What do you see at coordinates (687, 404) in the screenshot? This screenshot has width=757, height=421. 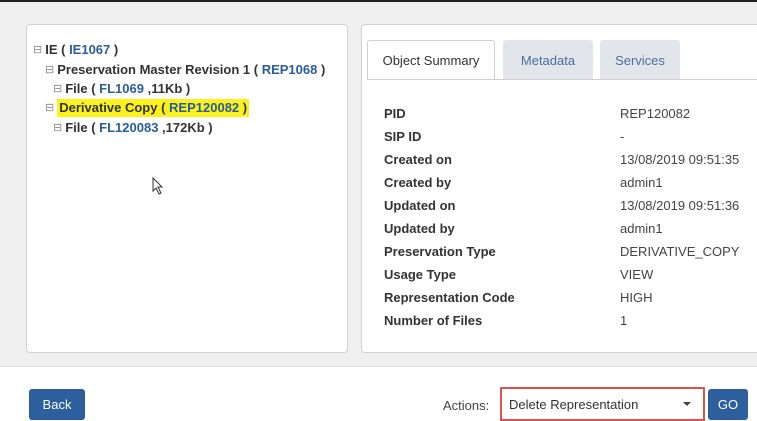 I see `chevron-down-icon` at bounding box center [687, 404].